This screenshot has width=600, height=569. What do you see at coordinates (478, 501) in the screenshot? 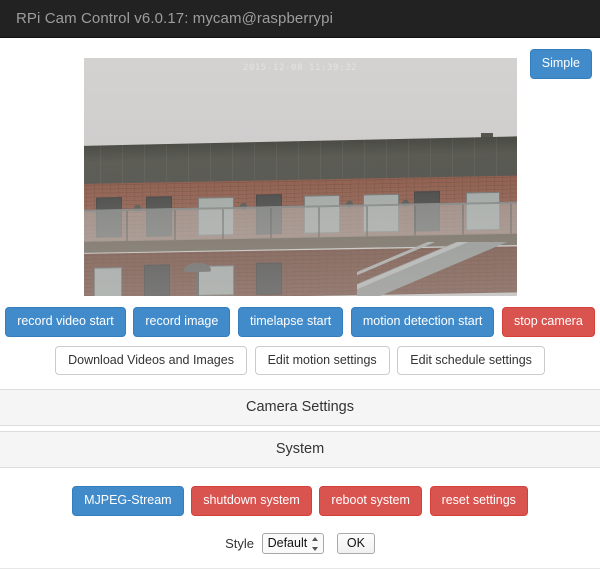
I see `reset-settings-button: reset settings` at bounding box center [478, 501].